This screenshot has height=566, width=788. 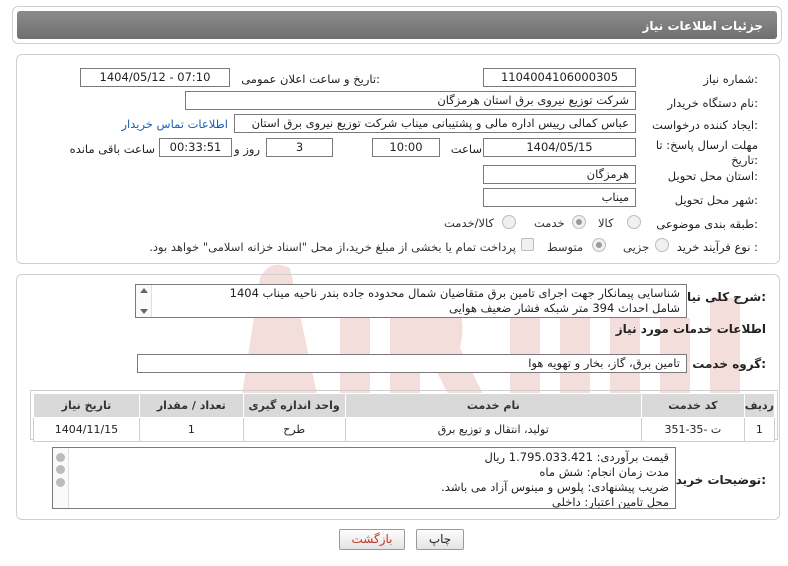 I want to click on buyer-notes-label: توضیحات خریدار:, so click(x=715, y=480).